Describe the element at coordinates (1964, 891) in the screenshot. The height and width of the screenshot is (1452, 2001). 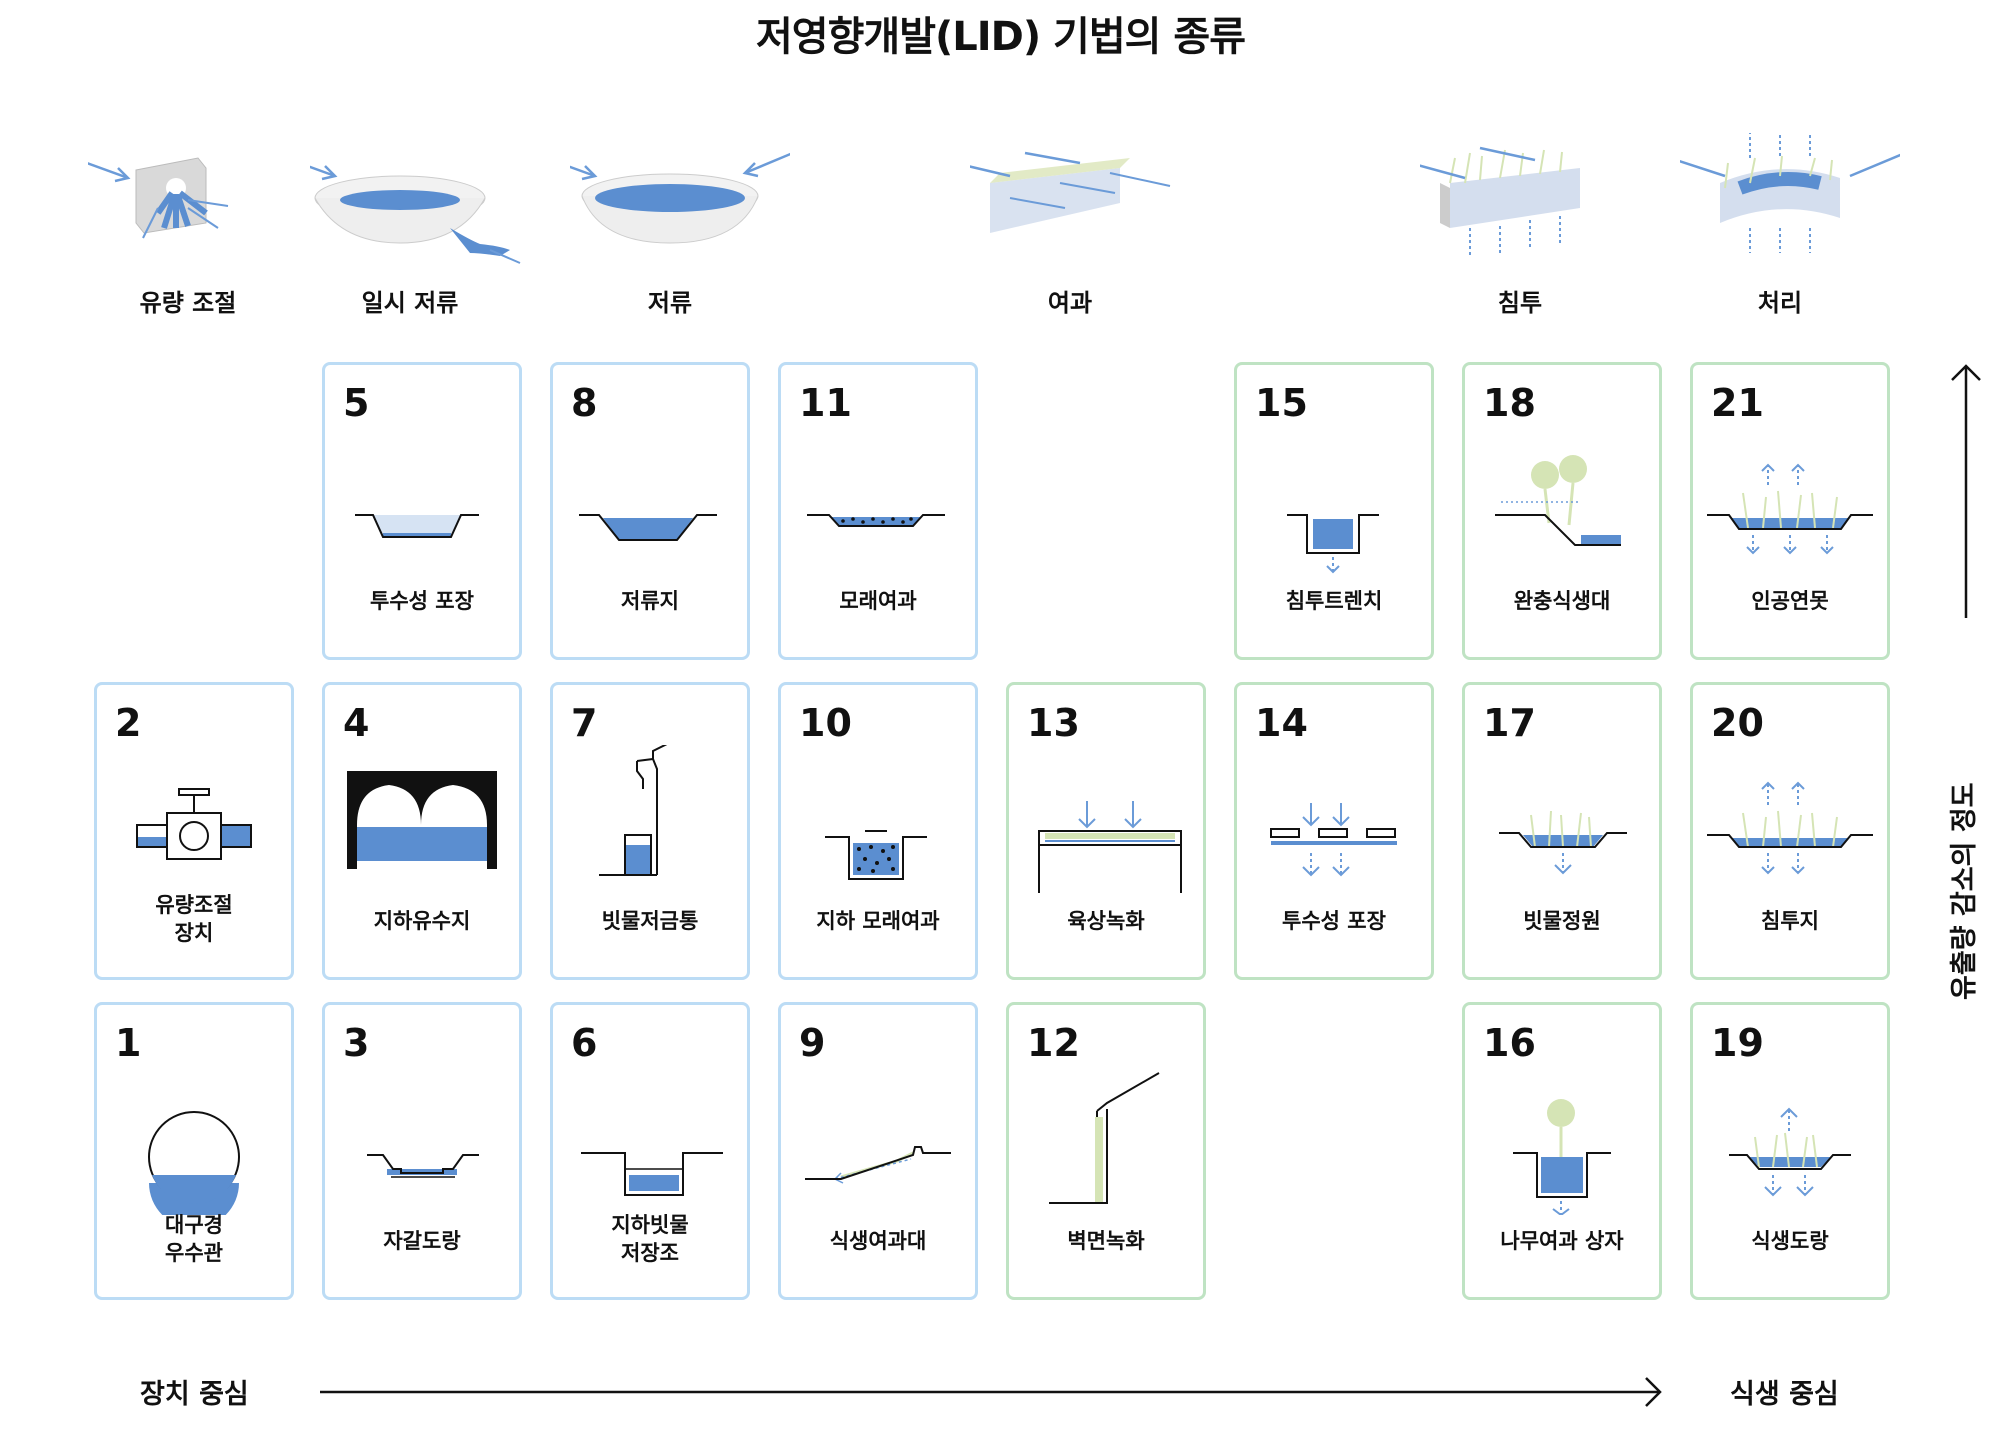
I see `y-axis-label: 유출량 감소의 정도` at that location.